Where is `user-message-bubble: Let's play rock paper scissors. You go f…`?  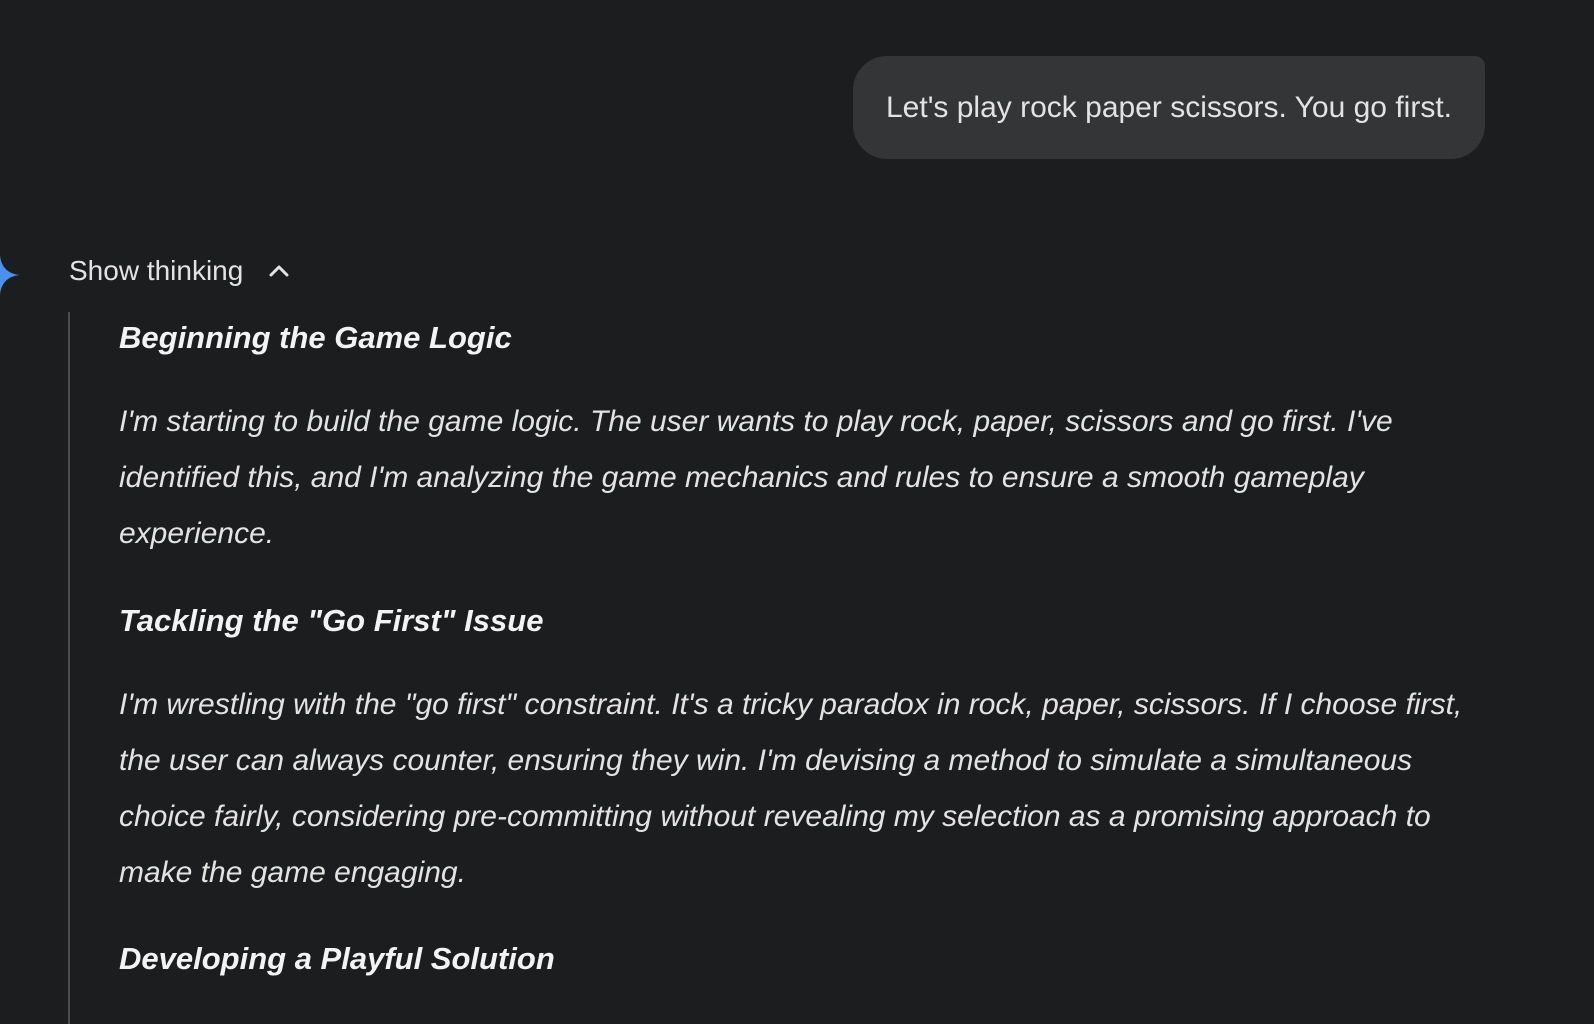
user-message-bubble: Let's play rock paper scissors. You go f… is located at coordinates (1168, 107).